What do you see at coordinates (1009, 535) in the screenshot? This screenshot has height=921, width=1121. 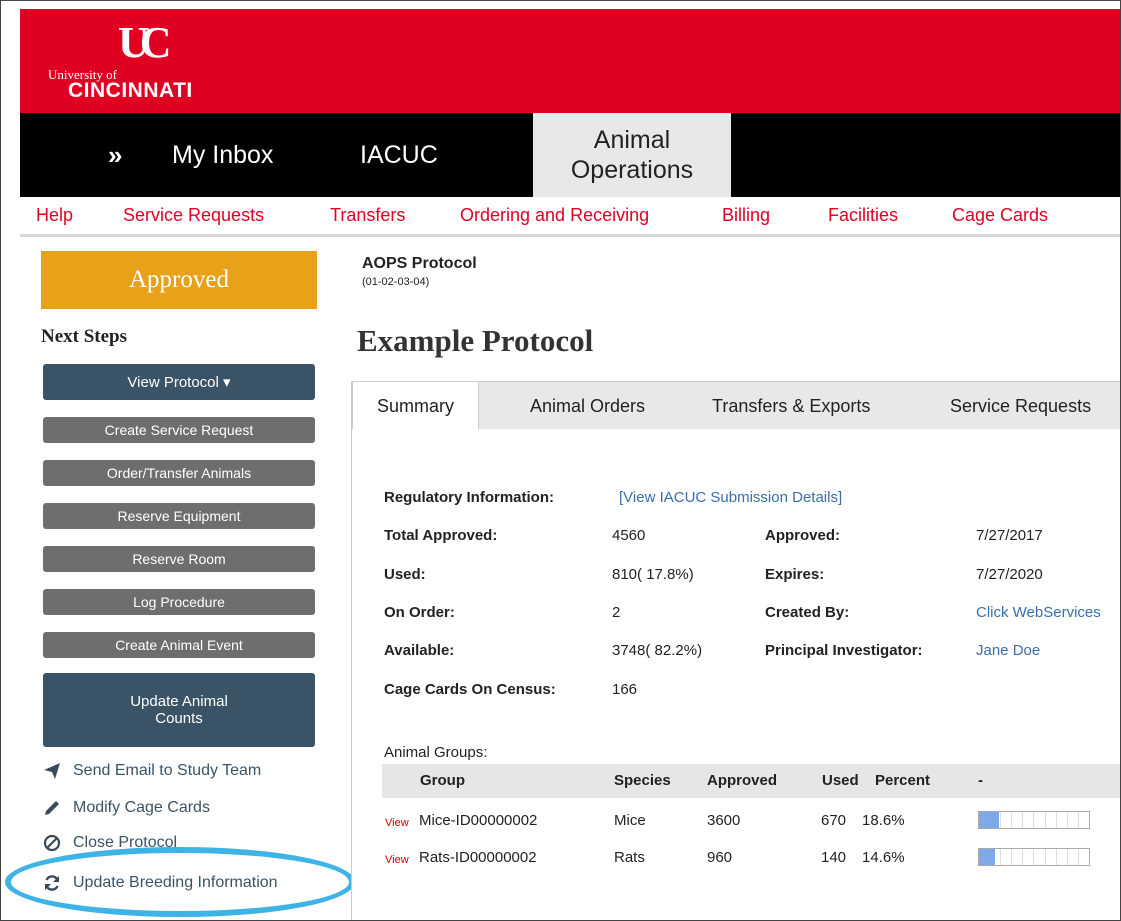 I see `approved-date-value: 7/27/2017` at bounding box center [1009, 535].